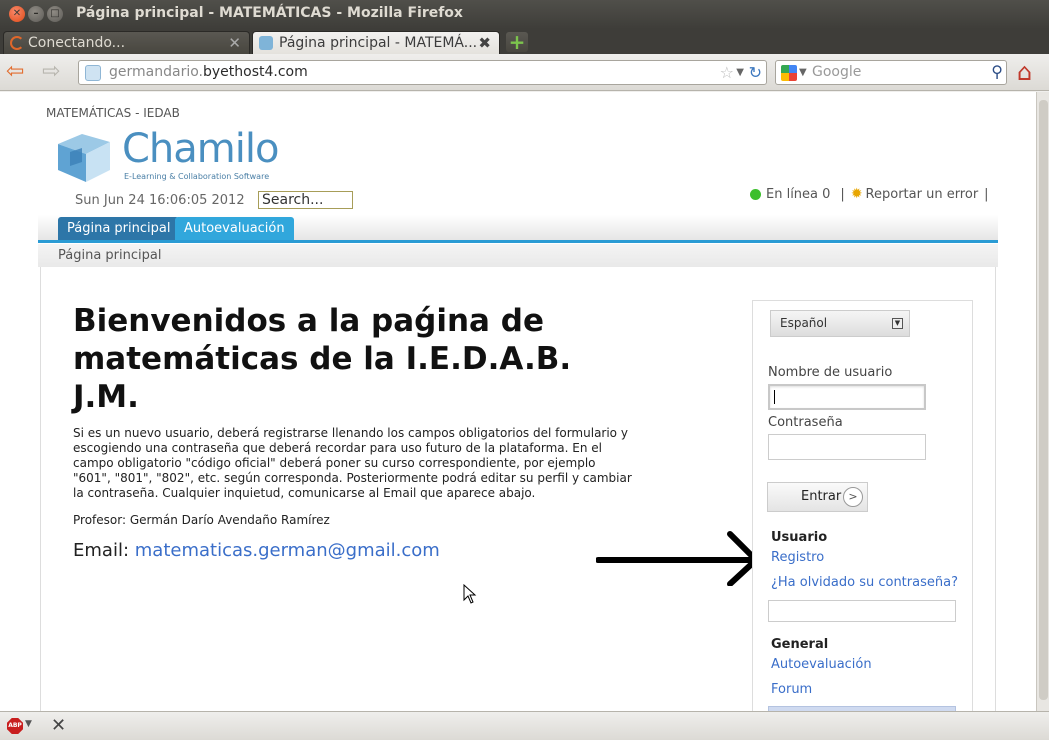 This screenshot has width=1049, height=740. I want to click on site-favicon-icon, so click(266, 43).